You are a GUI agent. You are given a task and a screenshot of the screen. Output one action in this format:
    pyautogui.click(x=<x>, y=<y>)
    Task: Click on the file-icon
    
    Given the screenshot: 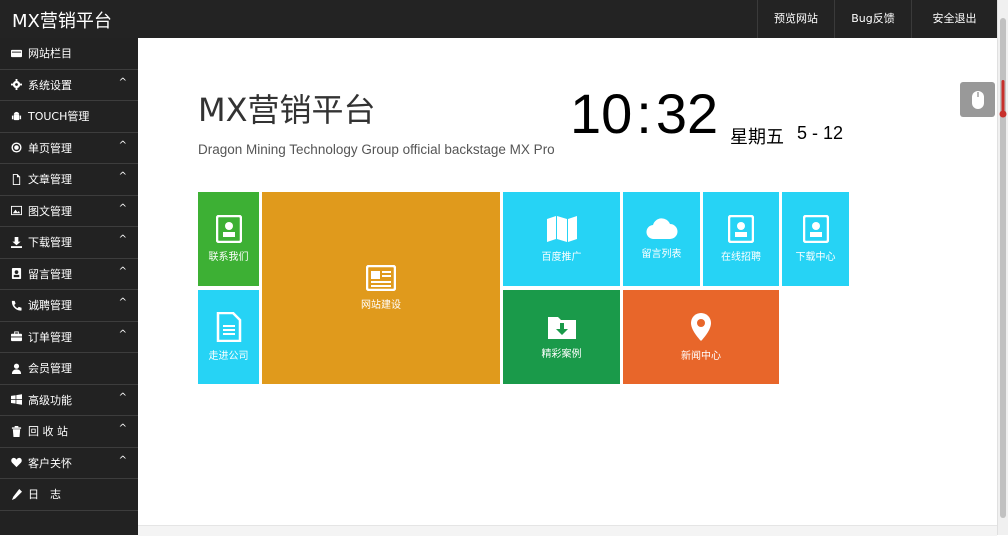 What is the action you would take?
    pyautogui.click(x=16, y=179)
    